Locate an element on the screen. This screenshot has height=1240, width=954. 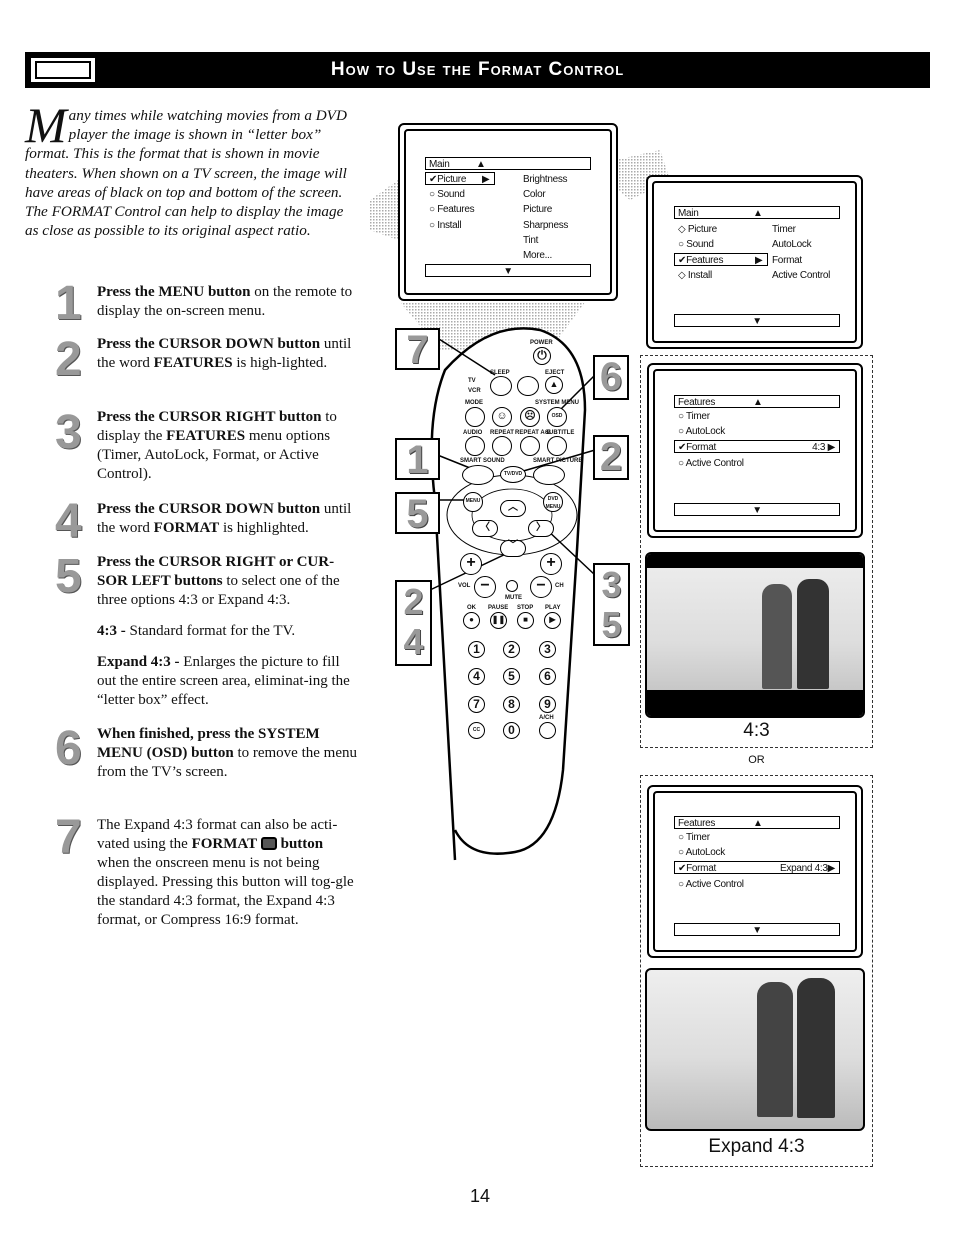
menu-item-features: ✔Features ▶ is located at coordinates (721, 259).